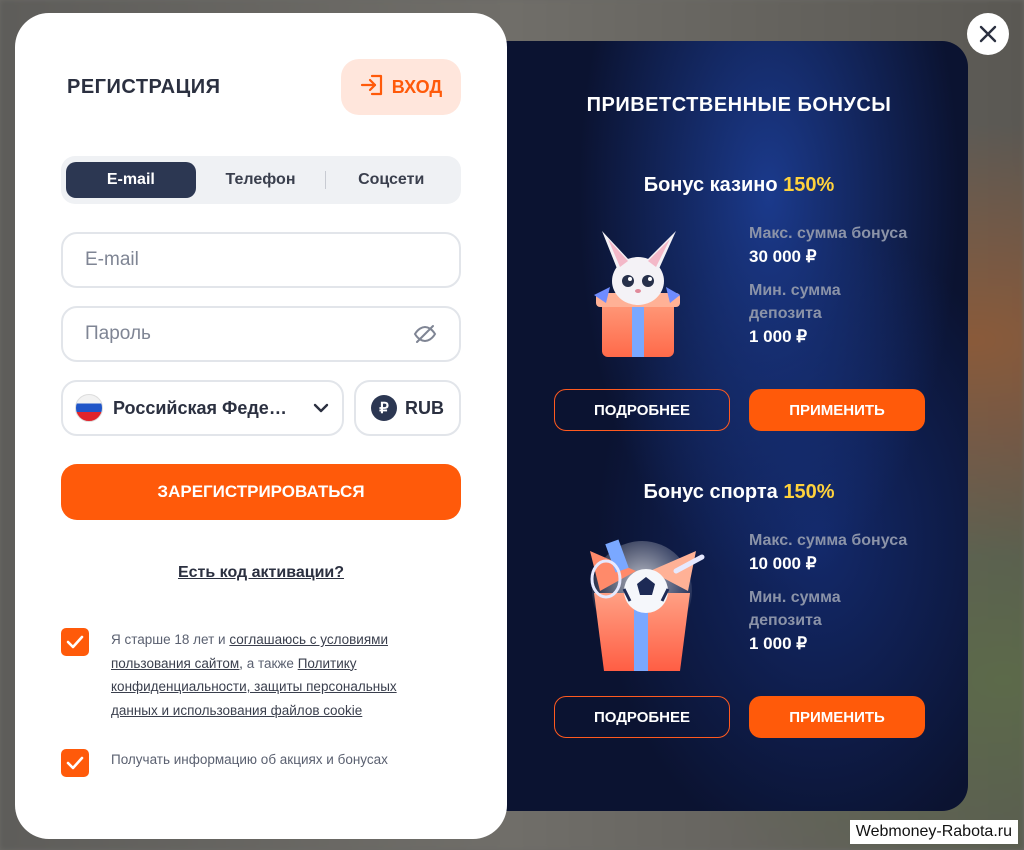 This screenshot has height=850, width=1024. Describe the element at coordinates (424, 407) in the screenshot. I see `currency-value: RUB` at that location.